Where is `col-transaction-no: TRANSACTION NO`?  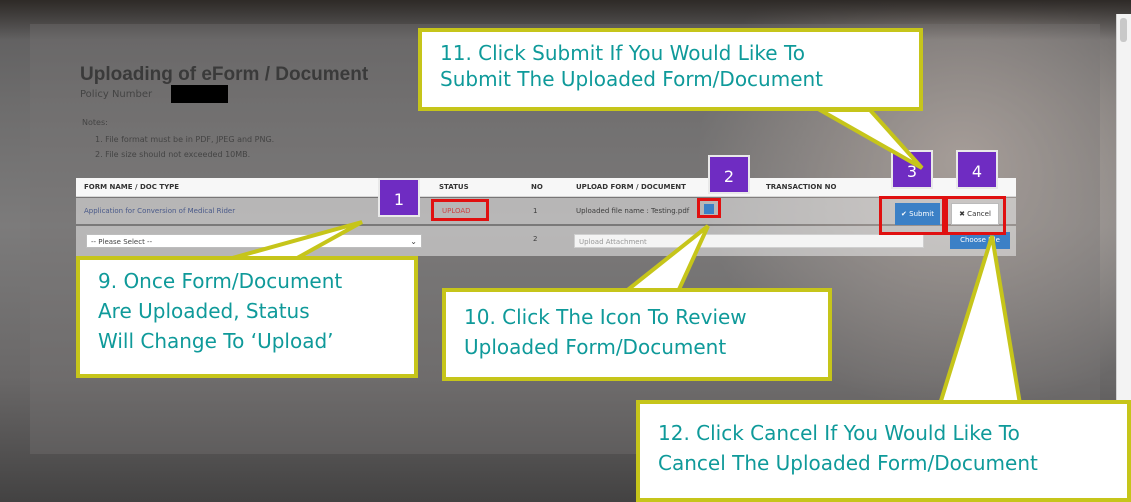
col-transaction-no: TRANSACTION NO is located at coordinates (801, 187).